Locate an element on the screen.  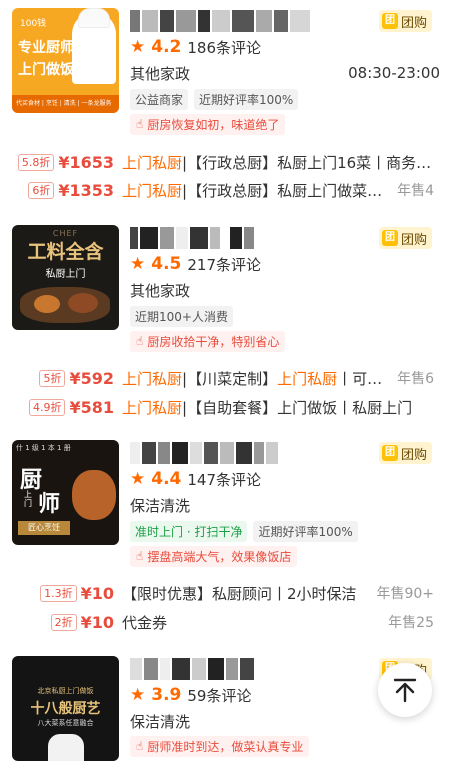
review-snippet: ☝ 厨房收拾干净，特别省心 is located at coordinates (208, 341).